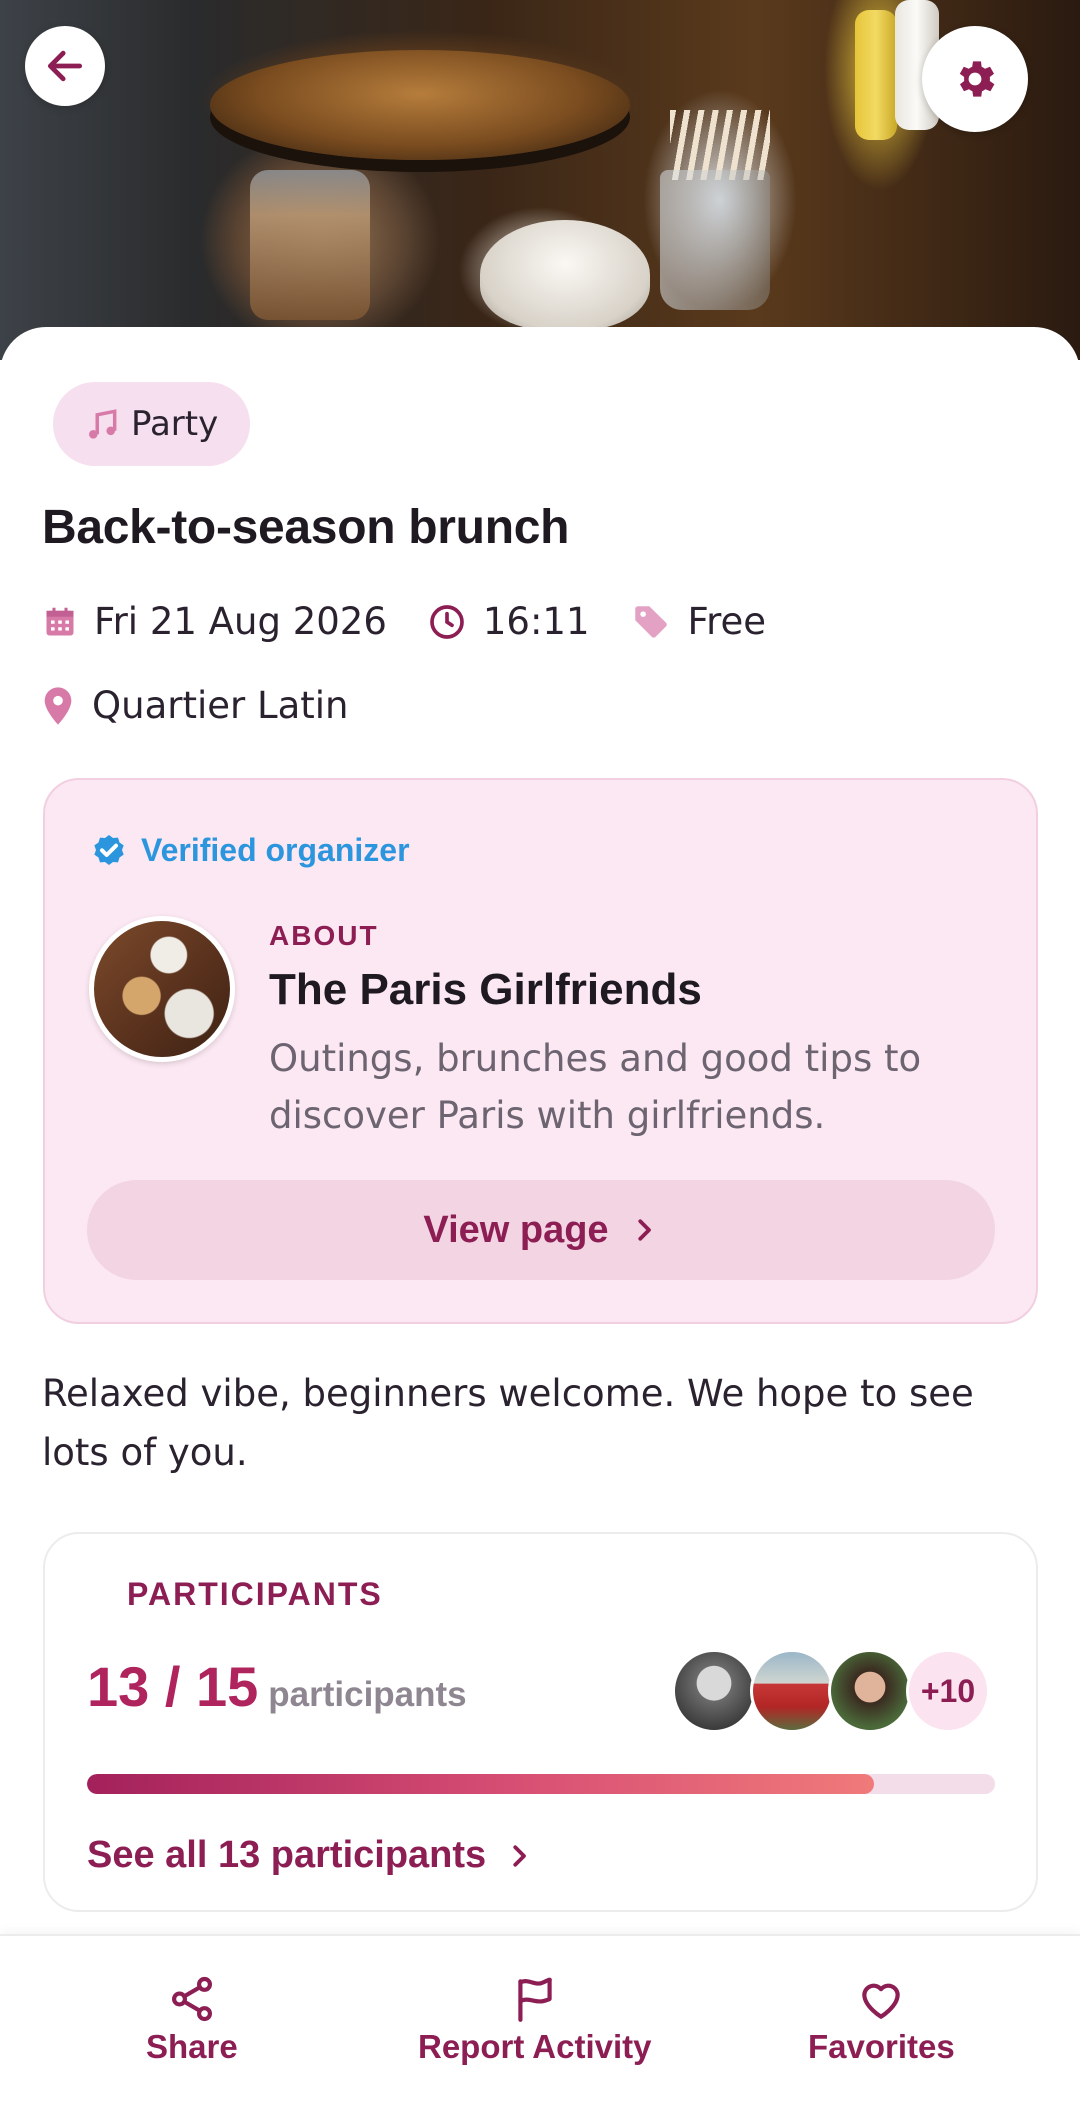 The width and height of the screenshot is (1080, 2108). I want to click on share-button: Share, so click(192, 2020).